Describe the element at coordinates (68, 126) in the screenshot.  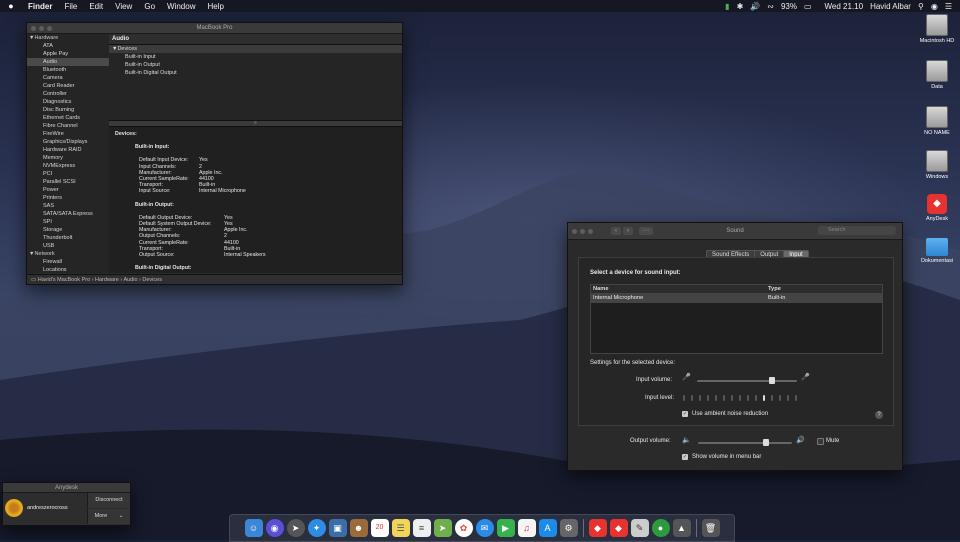
I see `sidebar-item: Fibre Channel` at that location.